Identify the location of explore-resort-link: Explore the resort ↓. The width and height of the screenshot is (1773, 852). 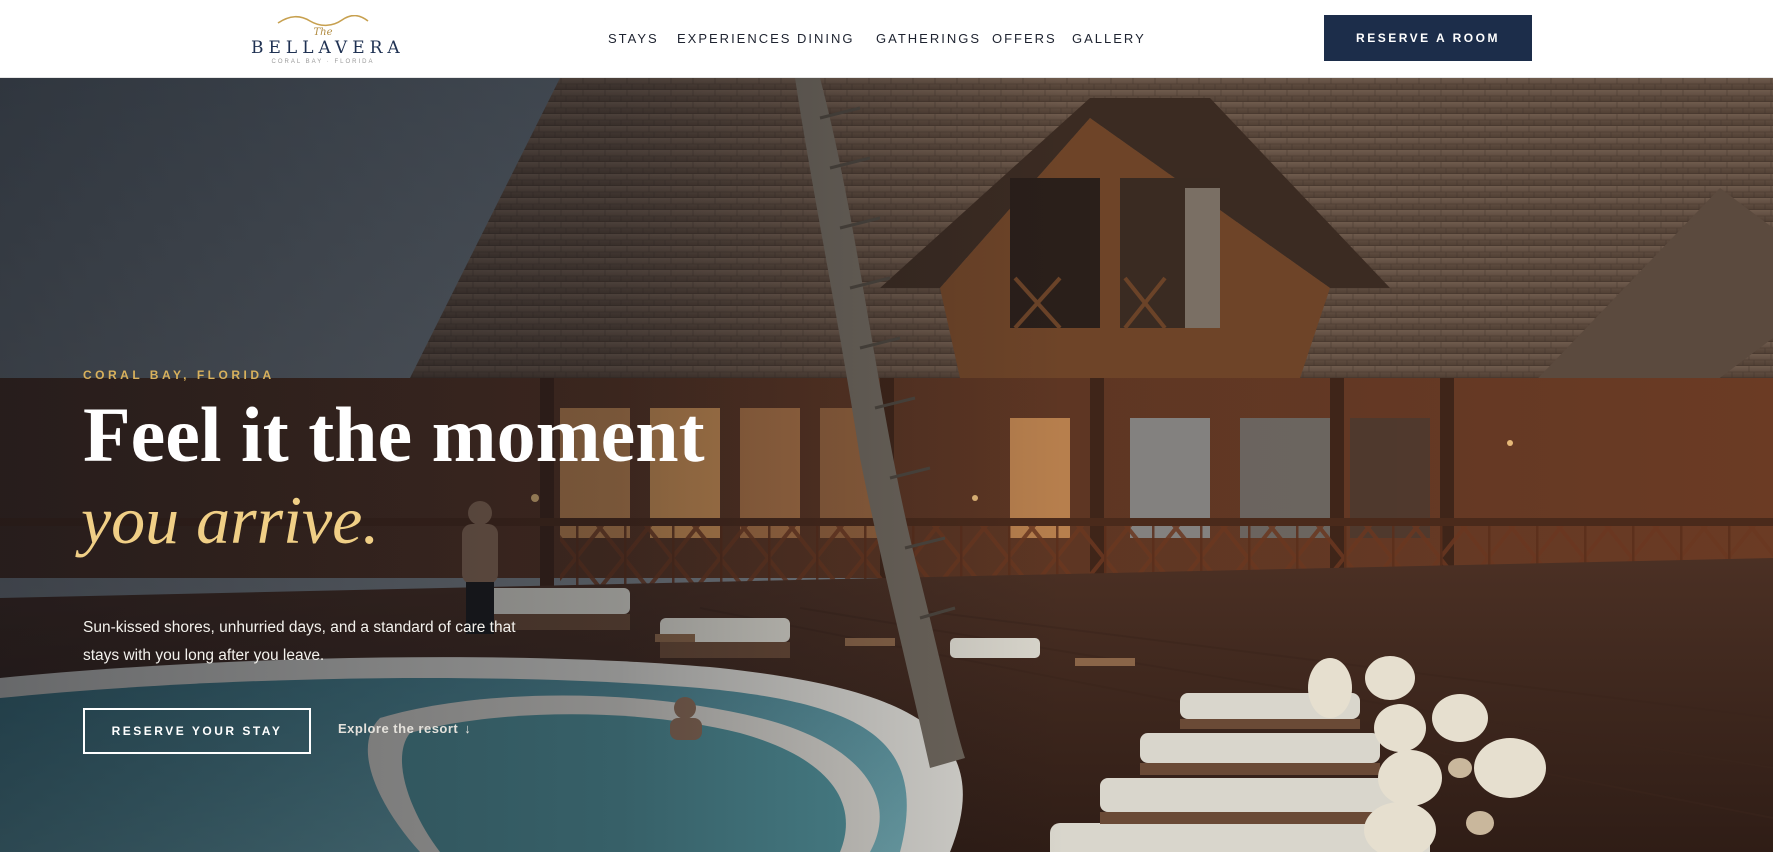
(404, 728).